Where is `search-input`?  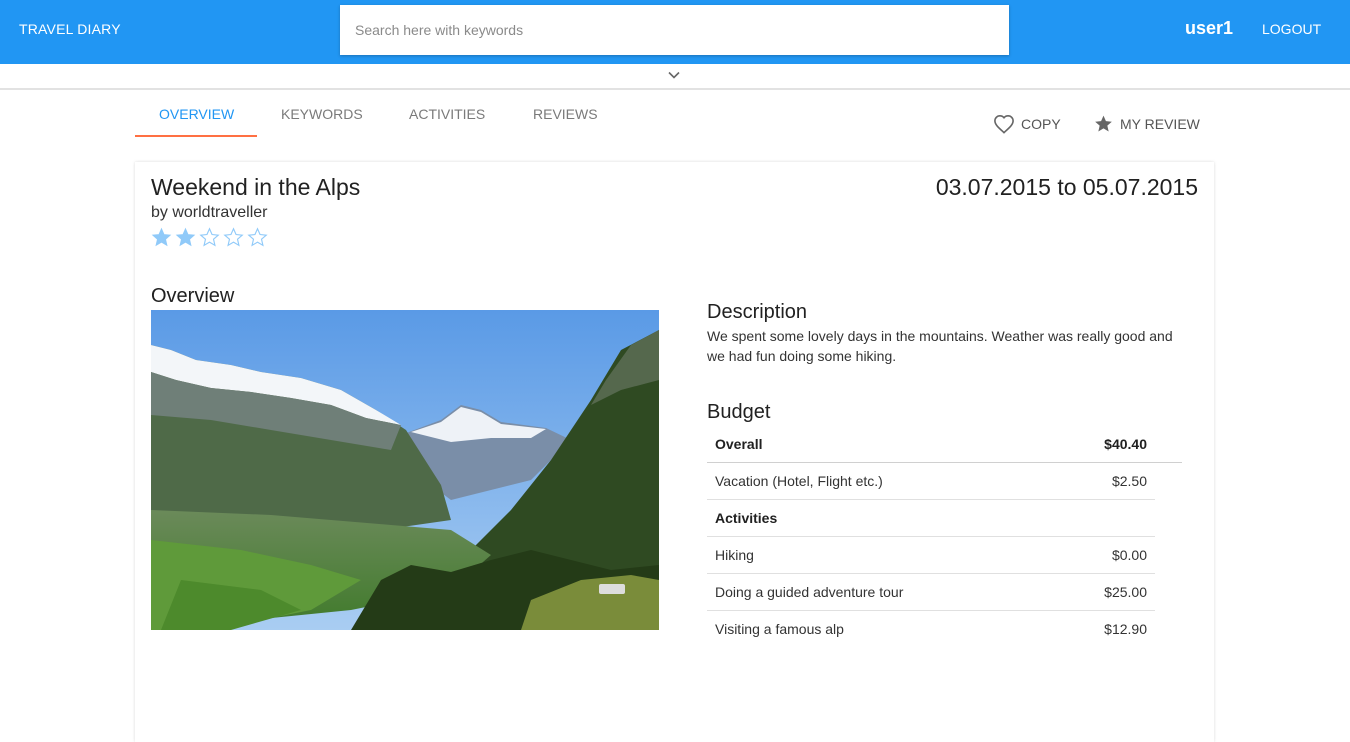
search-input is located at coordinates (674, 30).